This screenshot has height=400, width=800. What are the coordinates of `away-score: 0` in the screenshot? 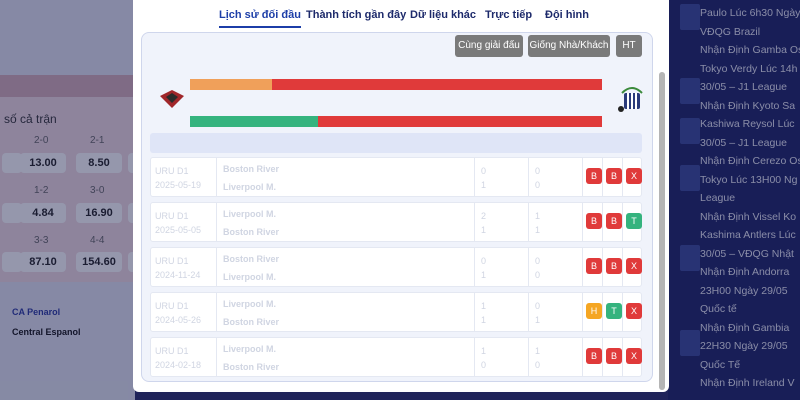 It's located at (484, 365).